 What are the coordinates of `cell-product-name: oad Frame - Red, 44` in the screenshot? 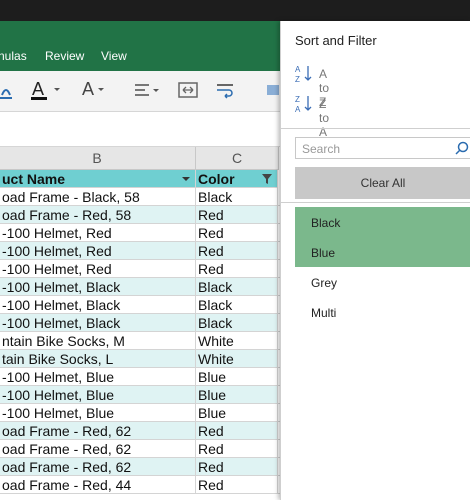 It's located at (98, 485).